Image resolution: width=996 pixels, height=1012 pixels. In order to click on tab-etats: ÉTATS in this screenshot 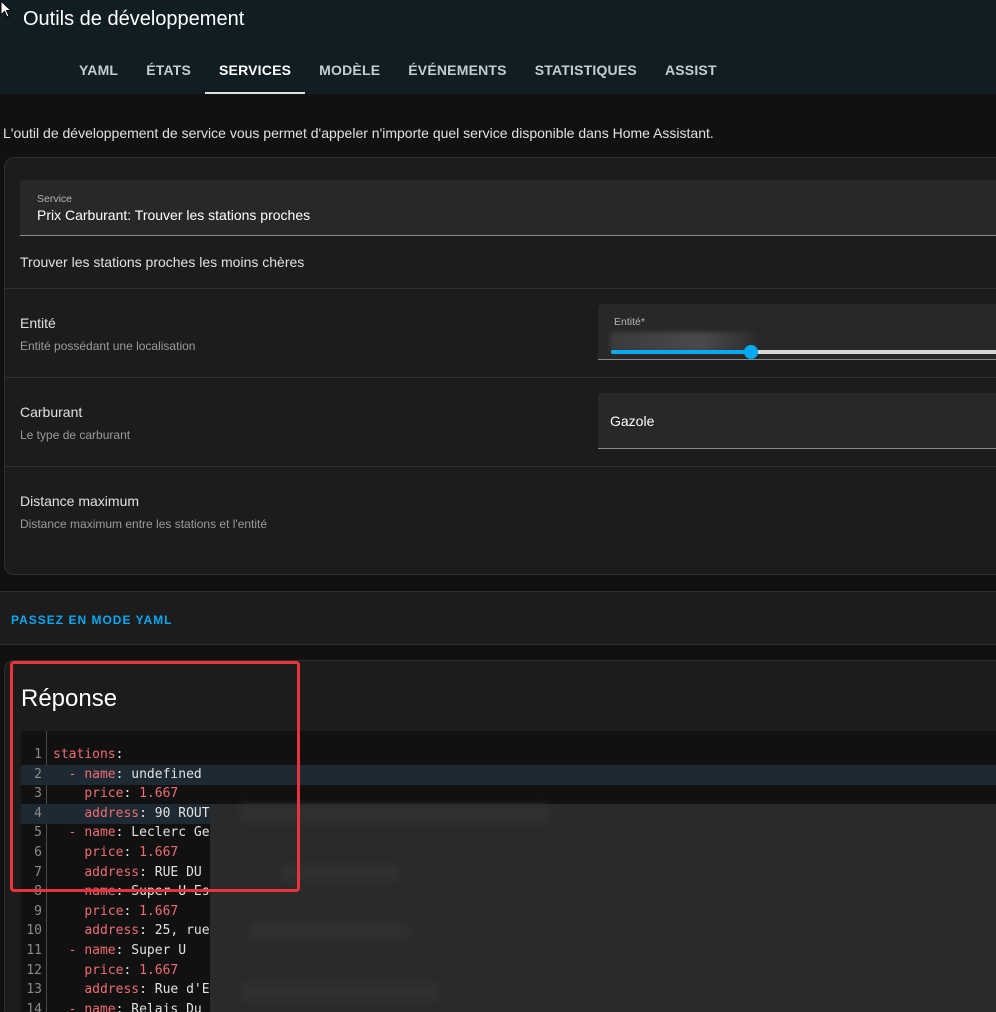, I will do `click(168, 72)`.